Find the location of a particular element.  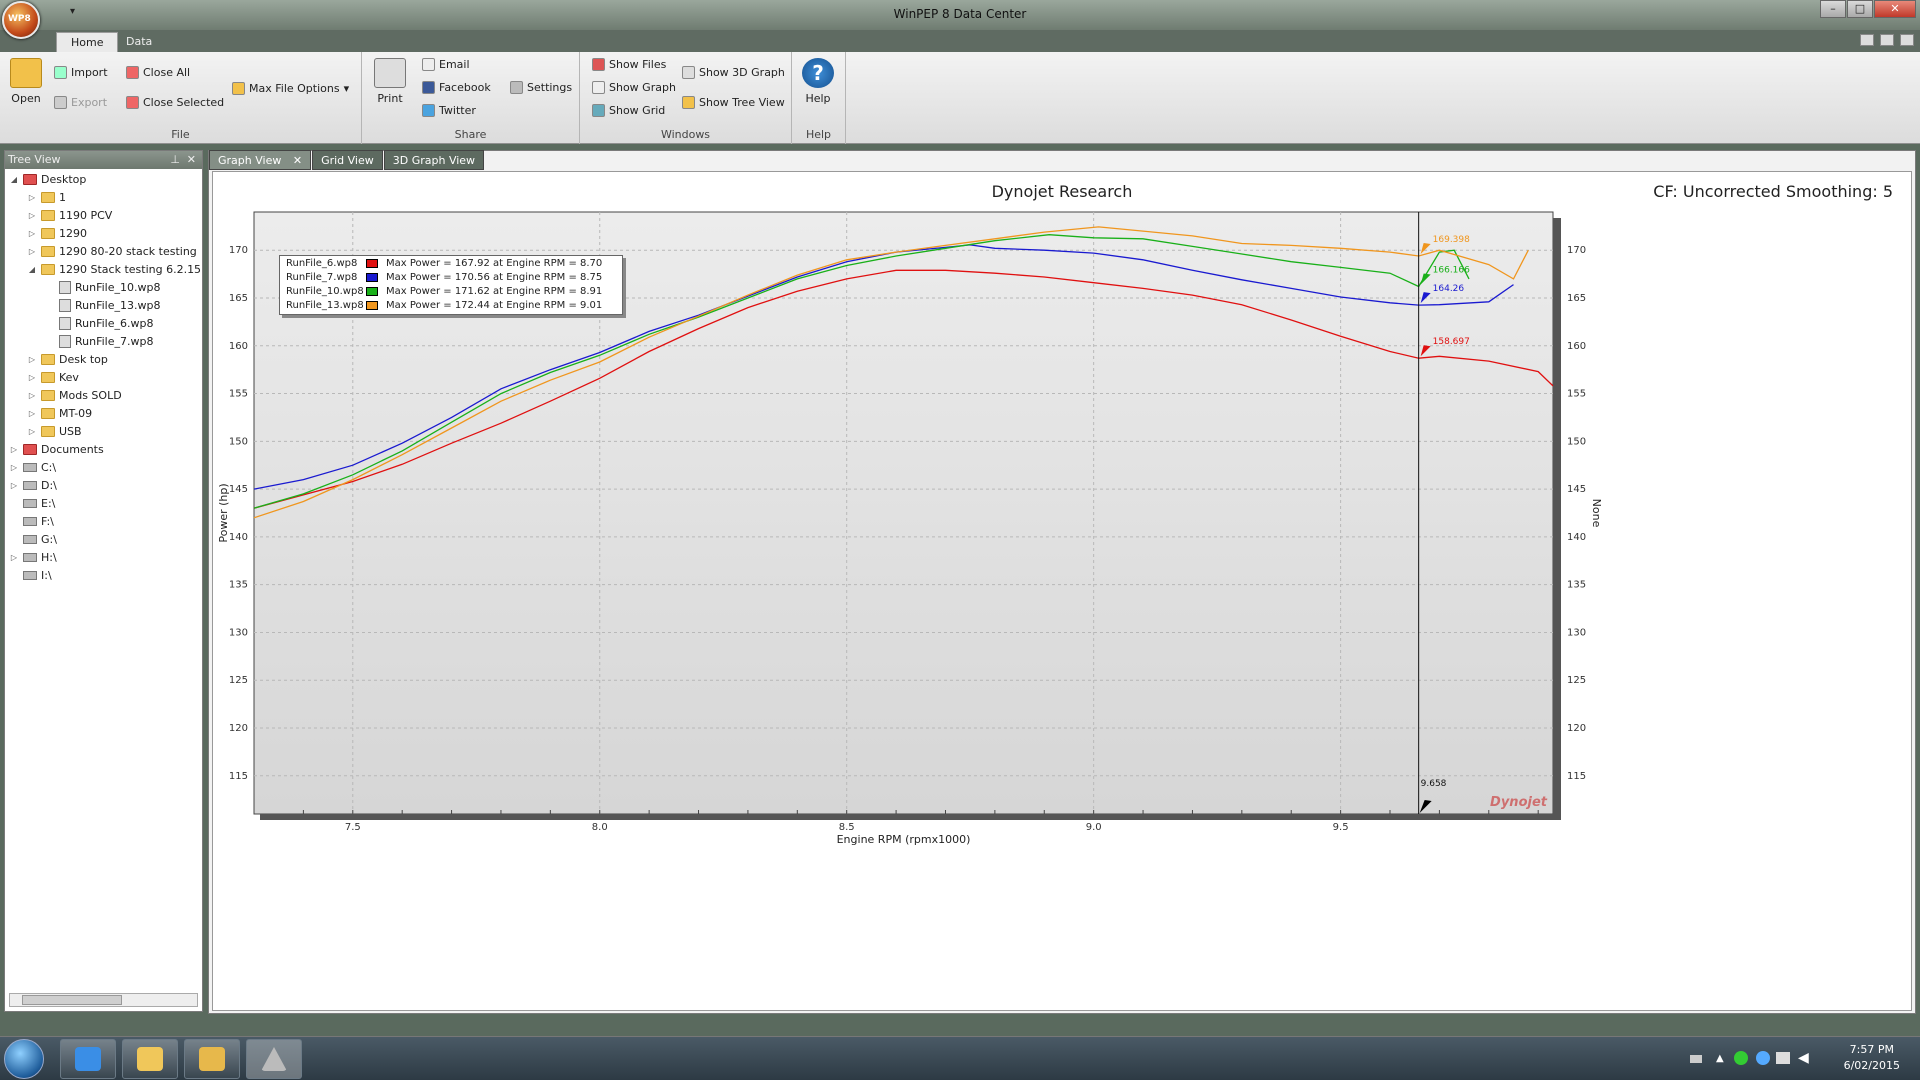

legend-color-swatch is located at coordinates (372, 305).